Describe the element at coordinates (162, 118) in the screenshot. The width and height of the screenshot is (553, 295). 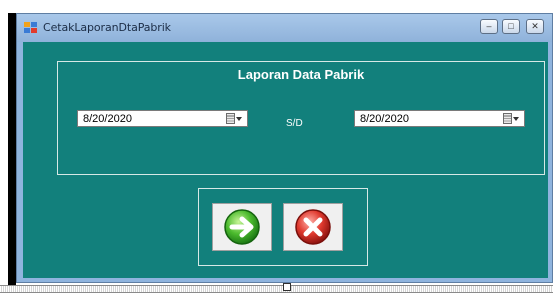
I see `date-from-picker: 8/20/2020` at that location.